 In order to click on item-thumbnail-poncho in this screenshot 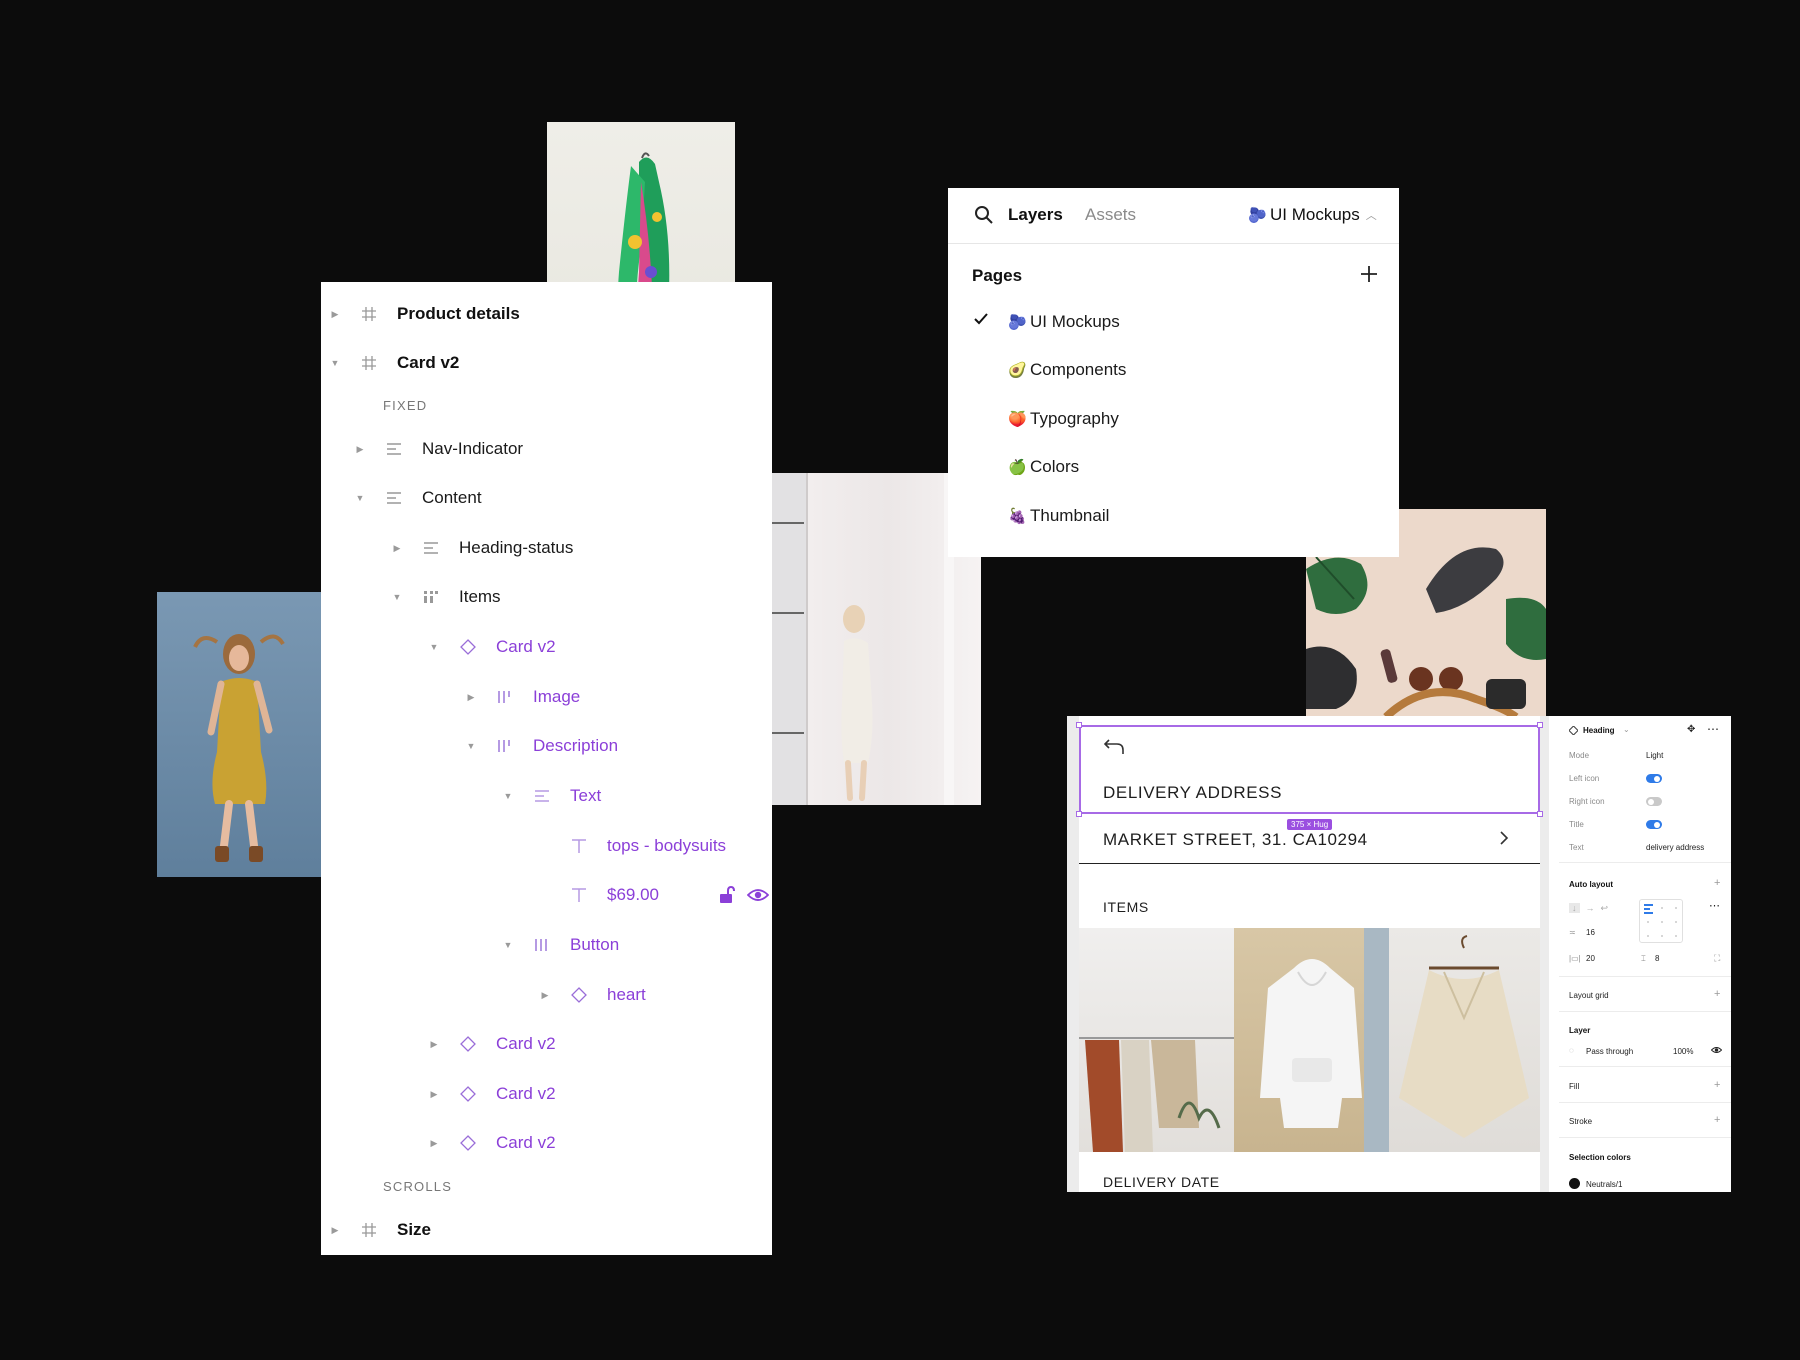, I will do `click(1464, 1040)`.